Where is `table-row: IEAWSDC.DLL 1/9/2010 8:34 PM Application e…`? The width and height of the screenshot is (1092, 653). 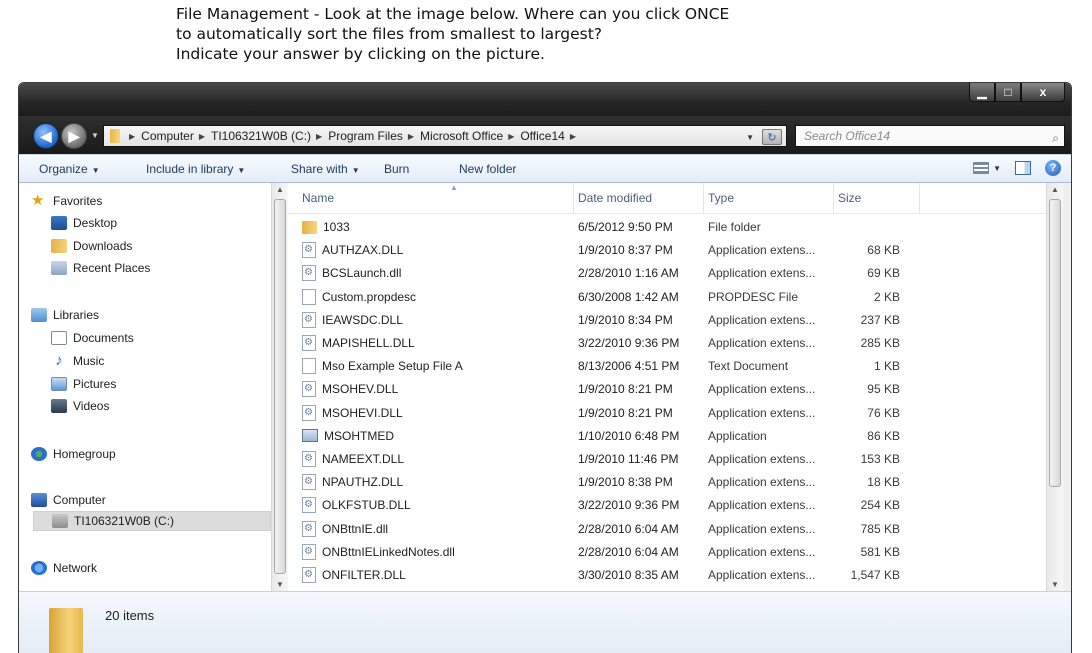 table-row: IEAWSDC.DLL 1/9/2010 8:34 PM Application e… is located at coordinates (628, 320).